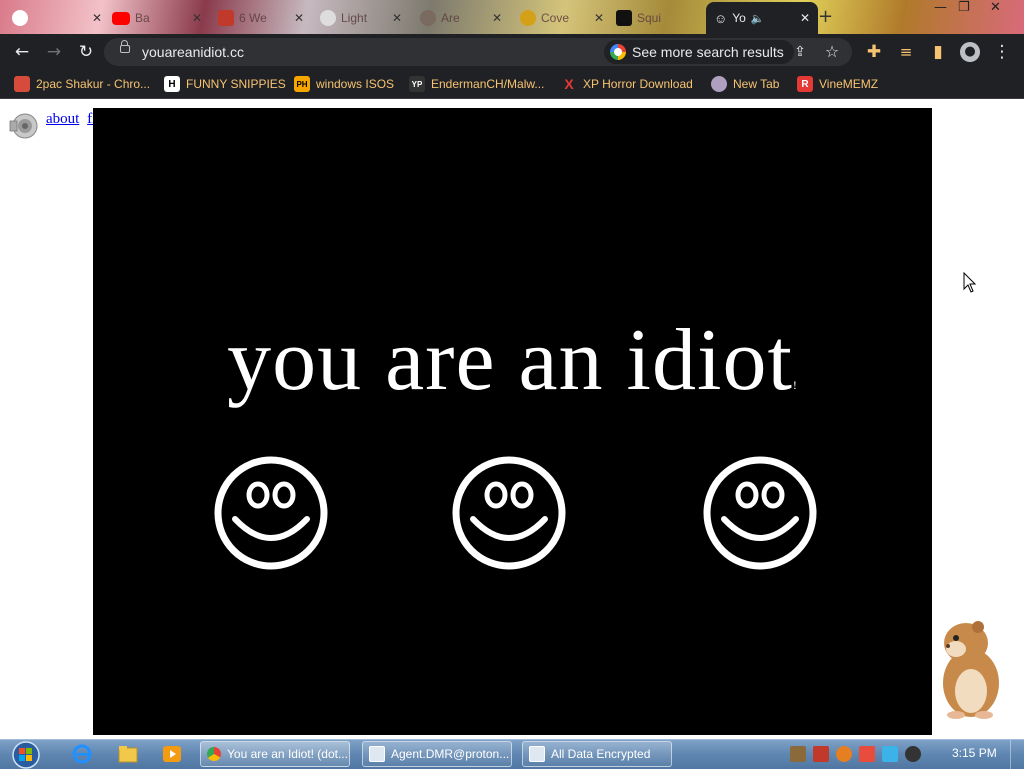 This screenshot has width=1024, height=769. Describe the element at coordinates (214, 754) in the screenshot. I see `chrome-icon` at that location.